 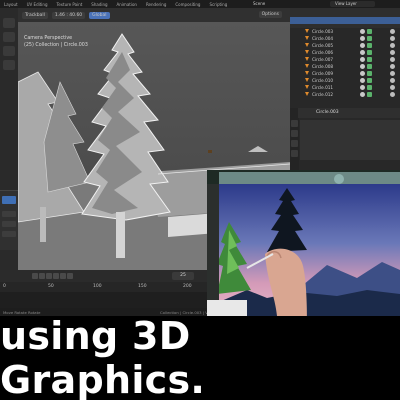 What do you see at coordinates (51, 286) in the screenshot?
I see `ruler-tick: 50` at bounding box center [51, 286].